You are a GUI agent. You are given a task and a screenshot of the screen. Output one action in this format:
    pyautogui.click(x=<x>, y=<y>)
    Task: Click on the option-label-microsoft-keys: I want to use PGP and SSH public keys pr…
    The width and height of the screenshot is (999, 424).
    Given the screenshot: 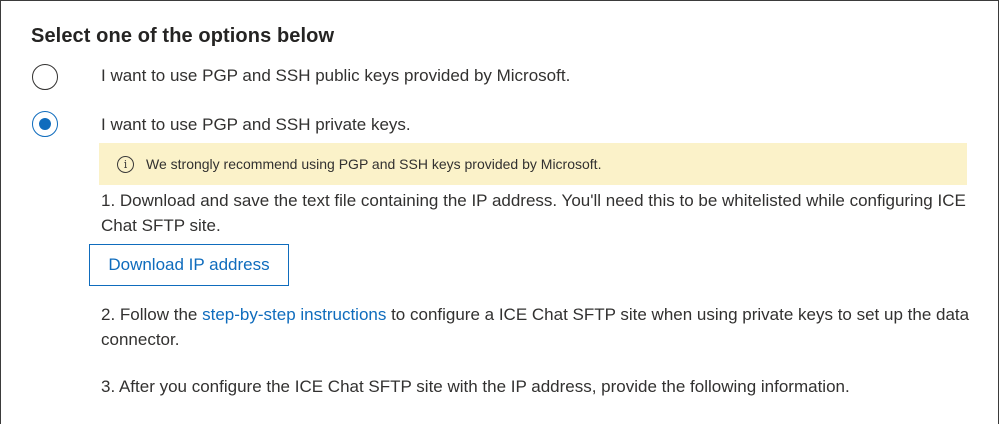 What is the action you would take?
    pyautogui.click(x=336, y=75)
    